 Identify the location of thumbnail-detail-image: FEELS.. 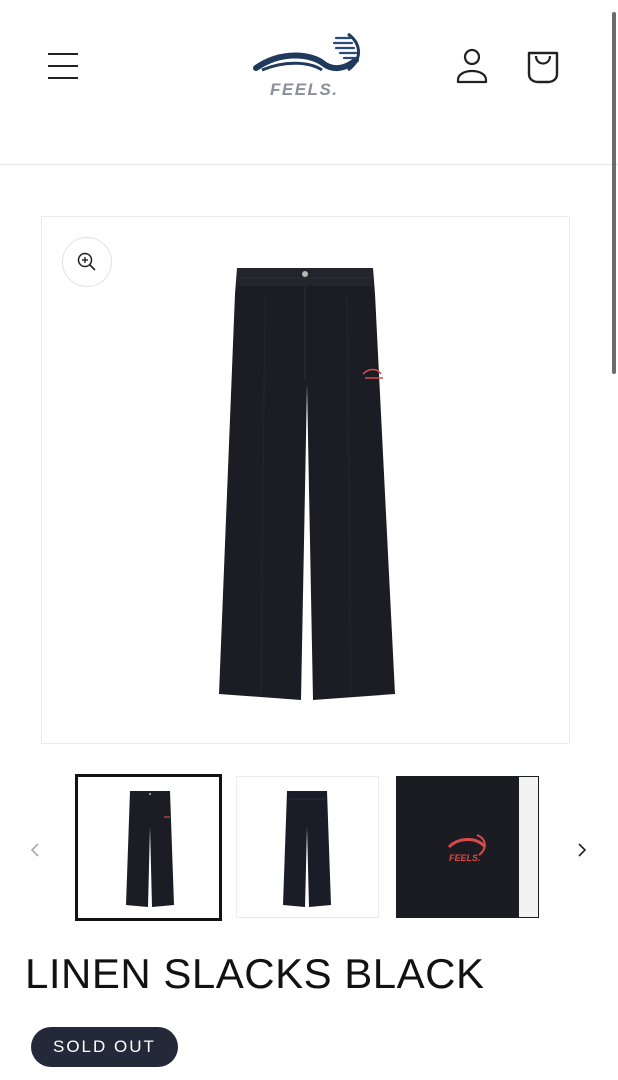
(467, 847).